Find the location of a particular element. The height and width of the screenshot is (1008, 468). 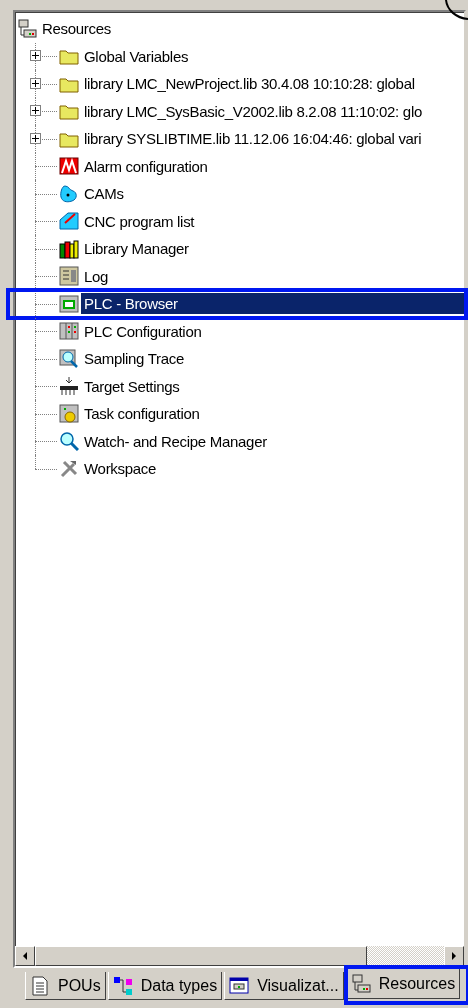

cnc-icon is located at coordinates (69, 221).